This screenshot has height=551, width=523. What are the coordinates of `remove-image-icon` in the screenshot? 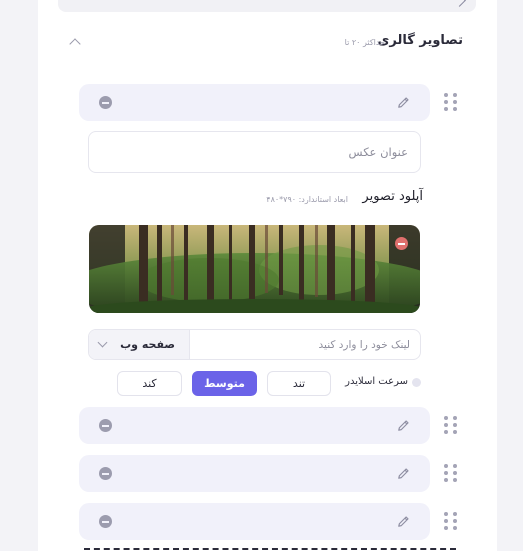 It's located at (401, 243).